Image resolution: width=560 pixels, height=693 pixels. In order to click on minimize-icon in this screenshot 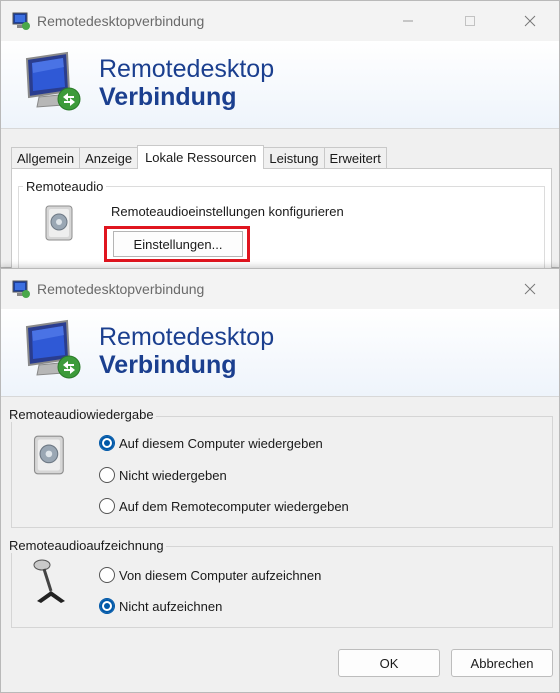, I will do `click(408, 21)`.